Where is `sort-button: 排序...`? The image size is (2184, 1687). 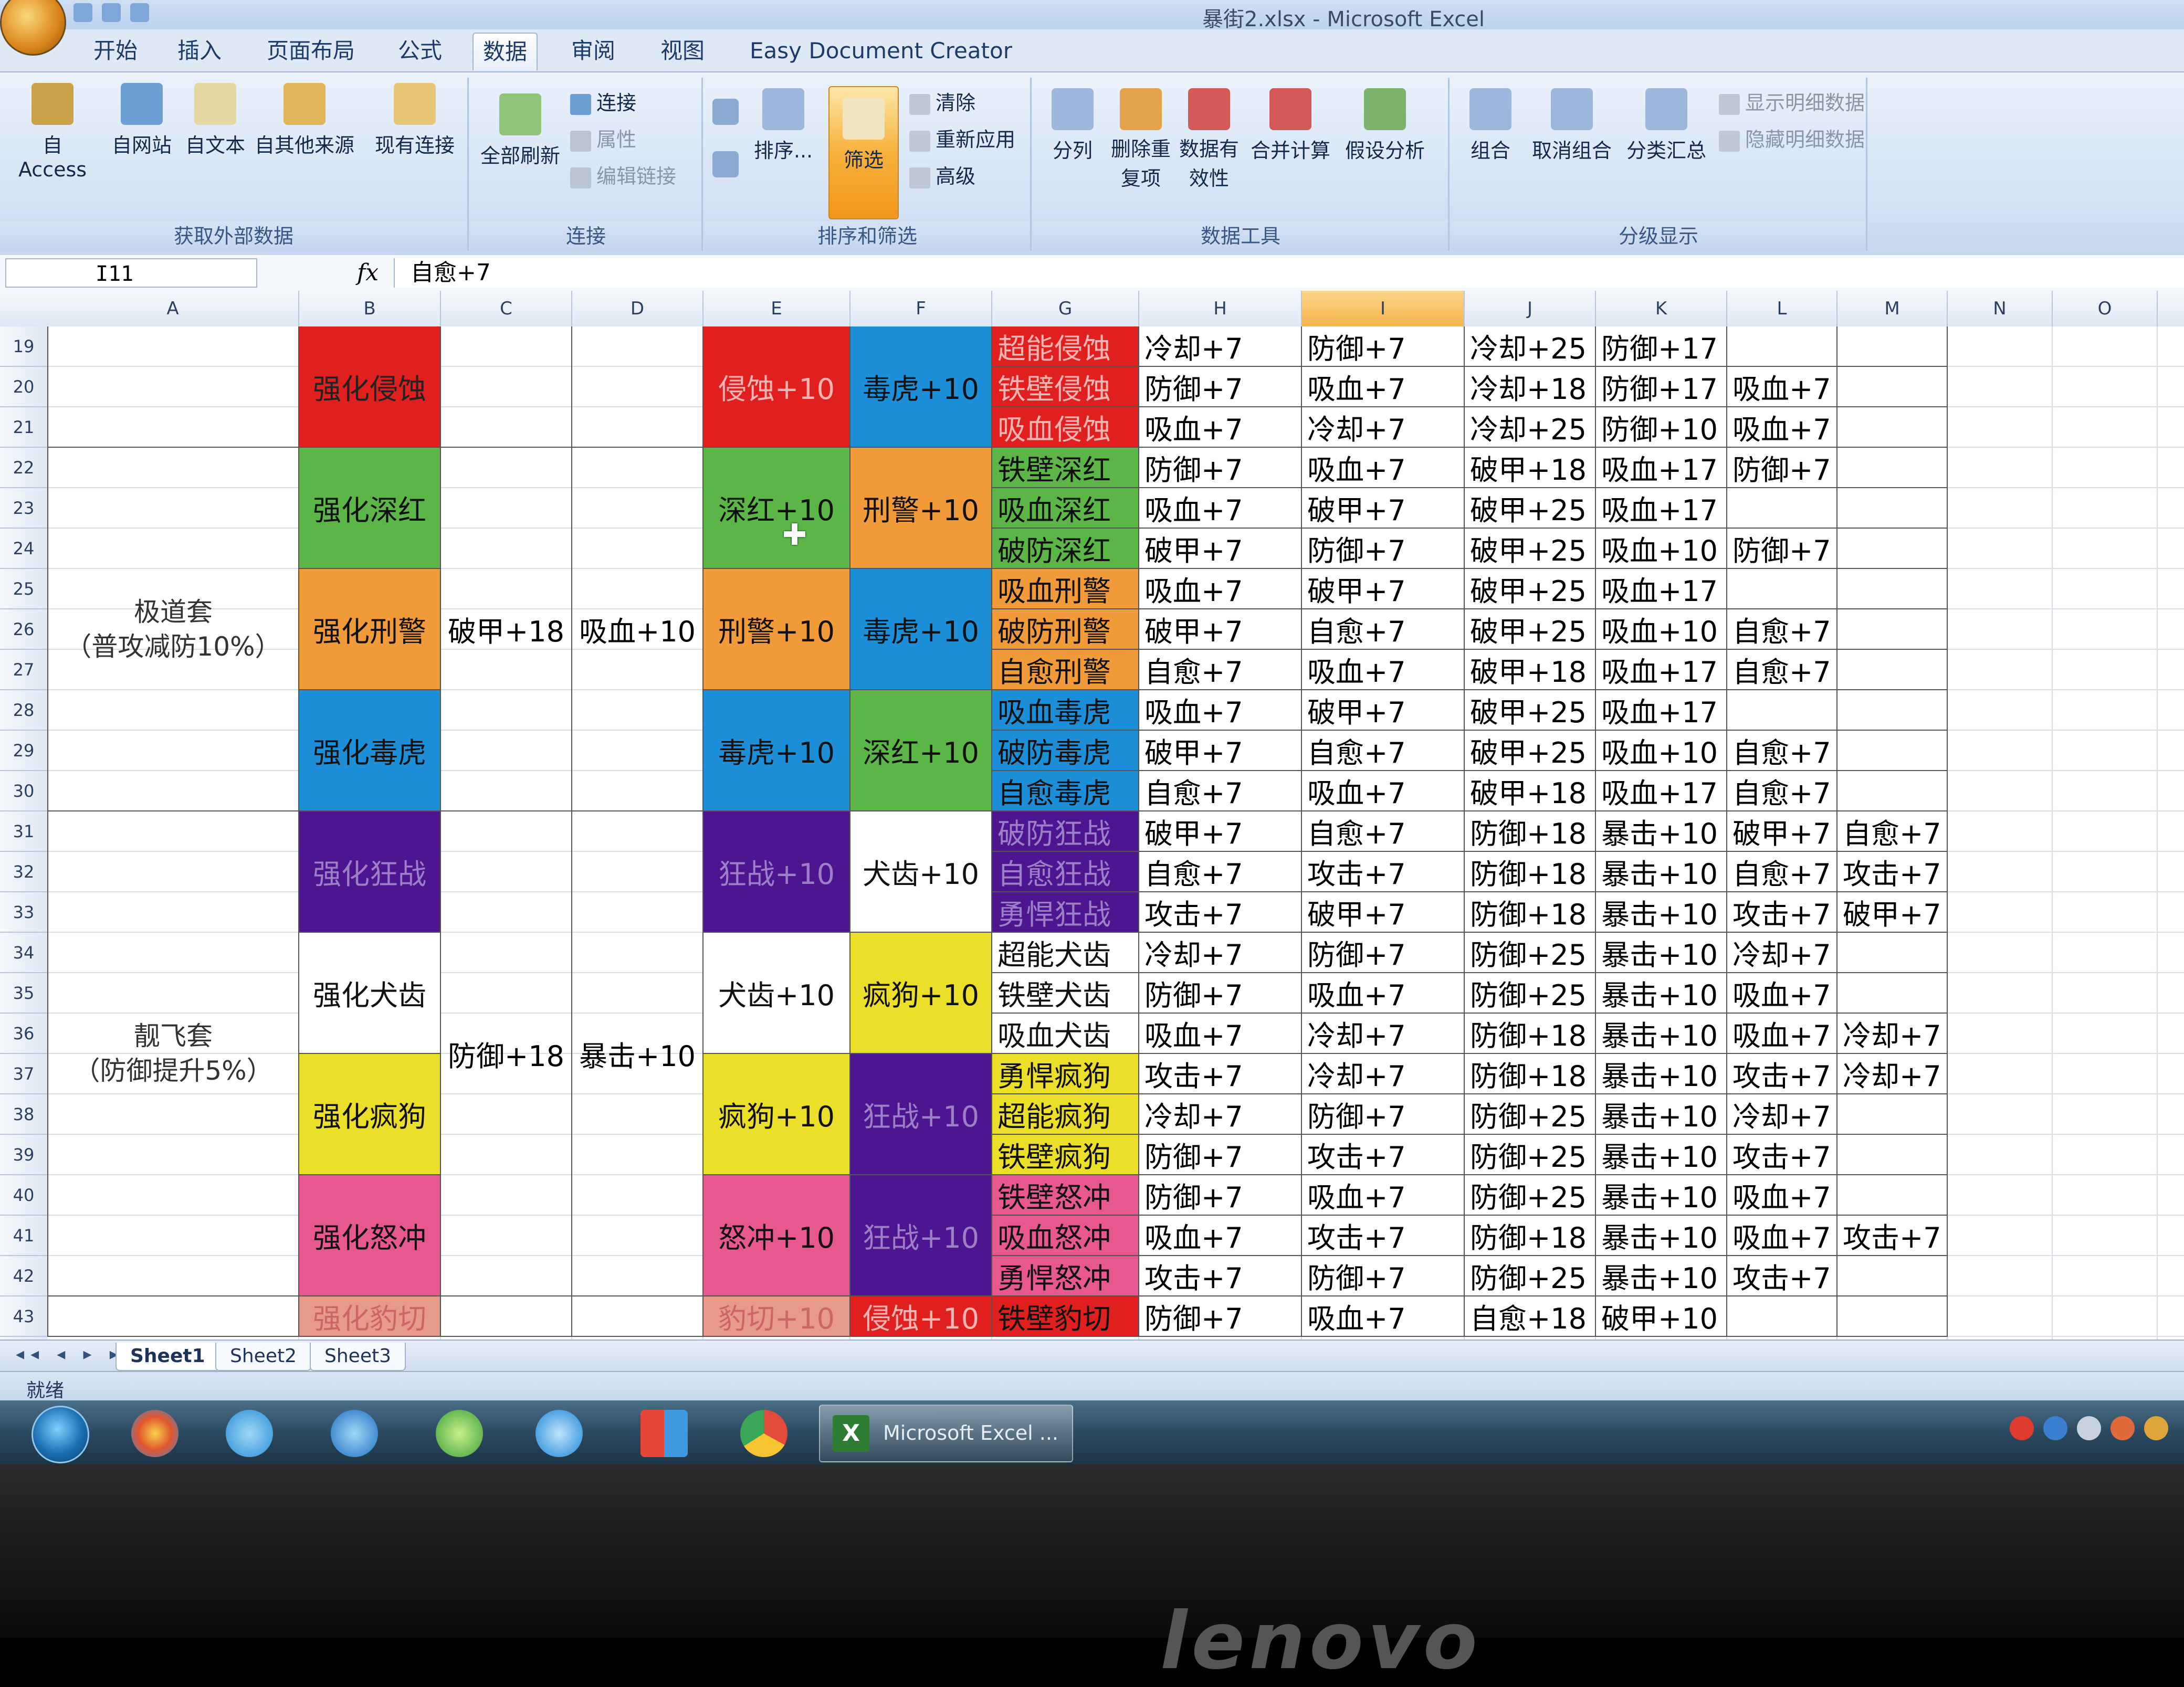
sort-button: 排序... is located at coordinates (783, 125).